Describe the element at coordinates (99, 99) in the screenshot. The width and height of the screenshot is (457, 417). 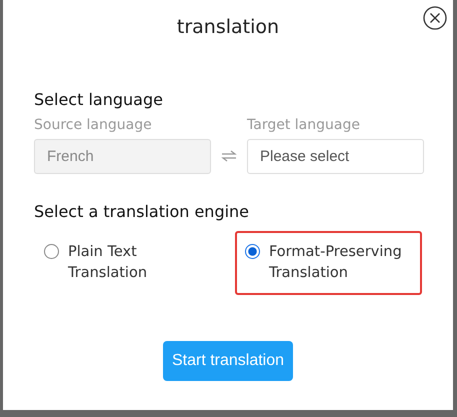
I see `section-heading: Select language` at that location.